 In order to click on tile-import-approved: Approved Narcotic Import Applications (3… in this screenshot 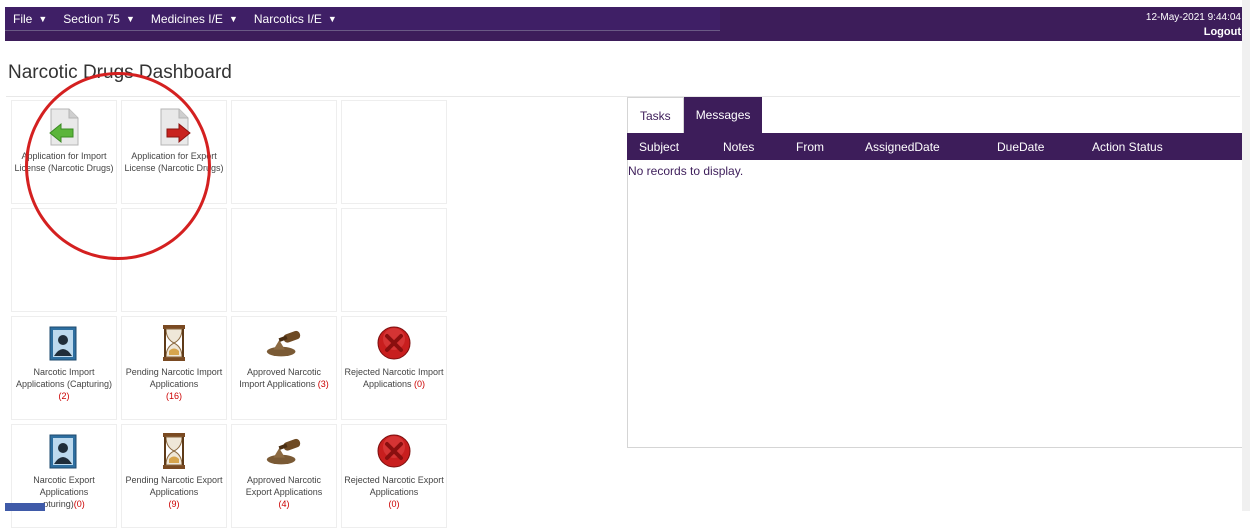, I will do `click(284, 368)`.